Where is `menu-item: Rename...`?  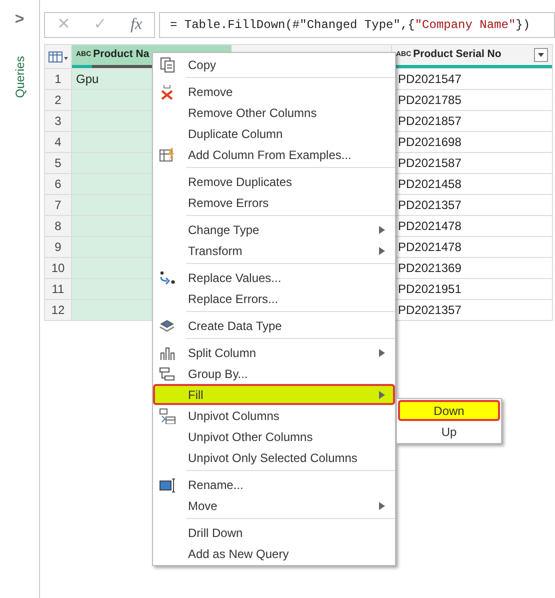 menu-item: Rename... is located at coordinates (274, 484).